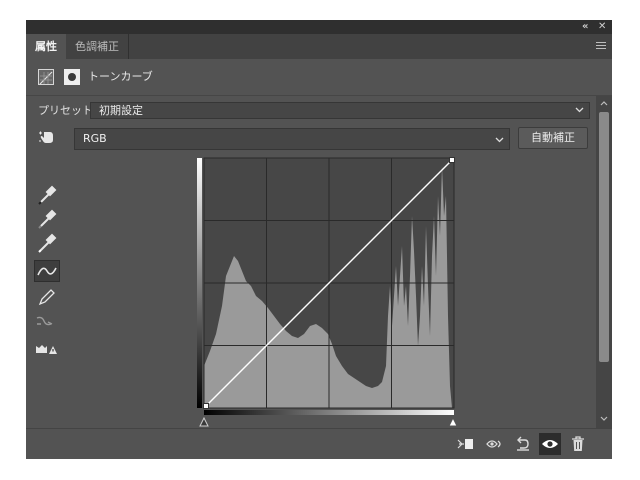 The height and width of the screenshot is (480, 640). What do you see at coordinates (465, 444) in the screenshot?
I see `clip-to-layer-icon` at bounding box center [465, 444].